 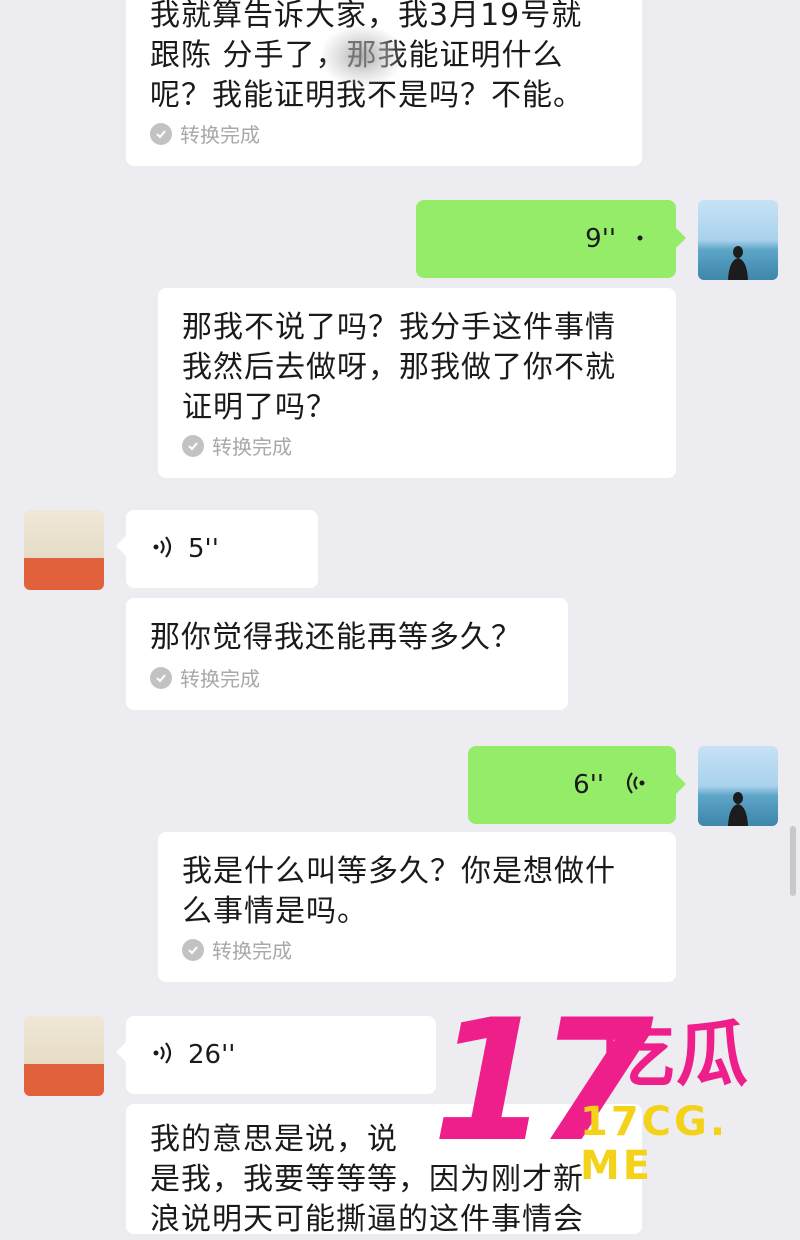 I want to click on scrollbar, so click(x=793, y=861).